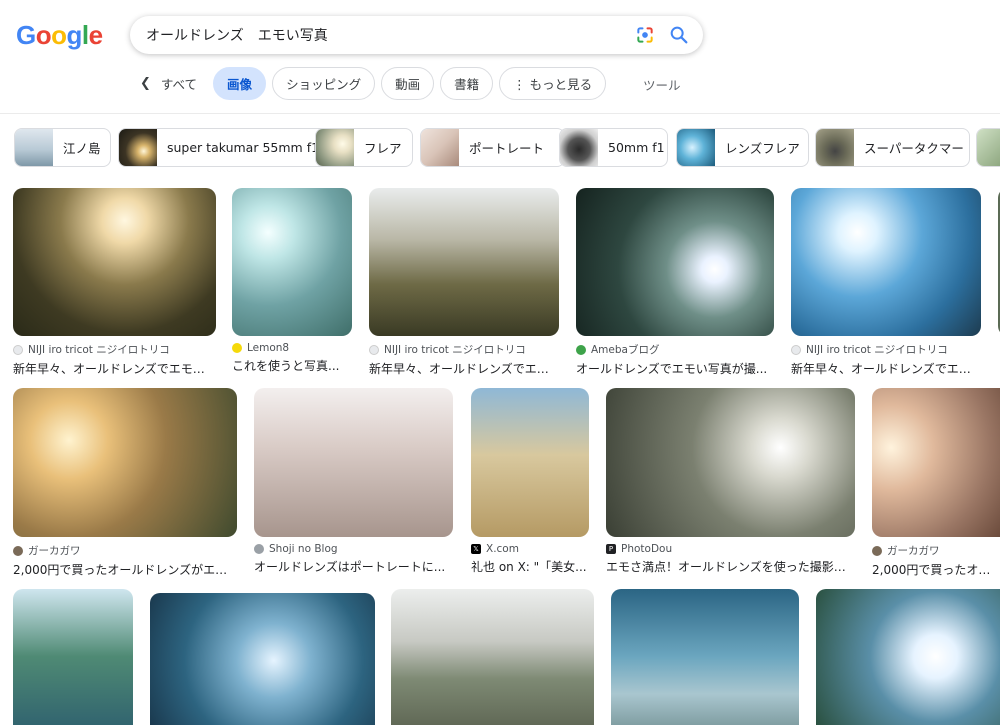 This screenshot has width=1000, height=725. I want to click on logo-letter: l, so click(85, 35).